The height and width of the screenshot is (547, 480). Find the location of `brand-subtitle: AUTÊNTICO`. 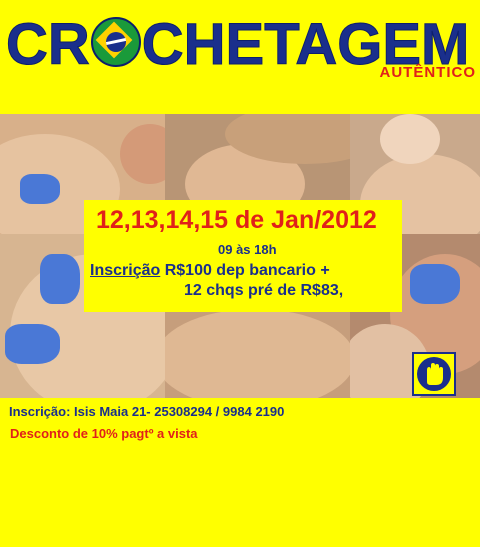

brand-subtitle: AUTÊNTICO is located at coordinates (427, 72).